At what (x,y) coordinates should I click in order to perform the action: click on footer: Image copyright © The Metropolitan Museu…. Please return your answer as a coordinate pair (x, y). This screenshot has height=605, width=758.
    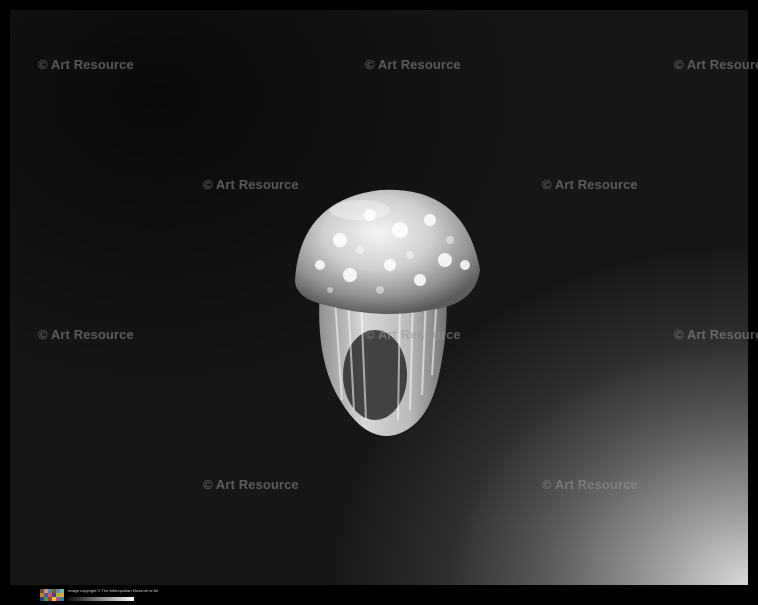
    Looking at the image, I should click on (379, 595).